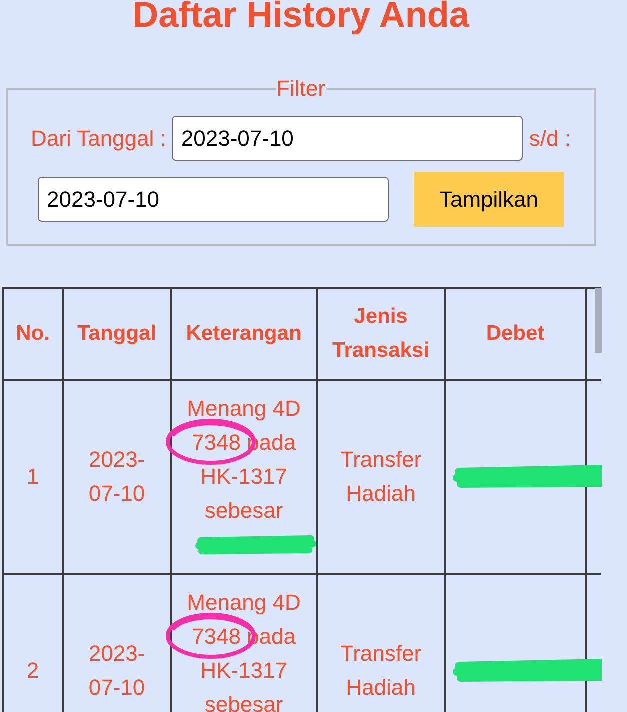  I want to click on from-date-field: 2023-07-10, so click(348, 138).